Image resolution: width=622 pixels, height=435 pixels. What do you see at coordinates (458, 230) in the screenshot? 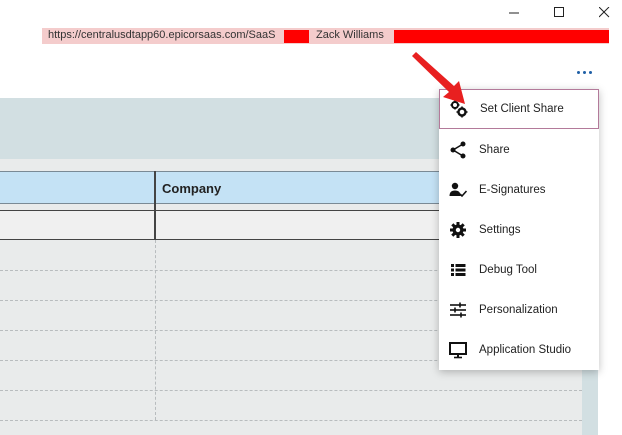
I see `gear-icon` at bounding box center [458, 230].